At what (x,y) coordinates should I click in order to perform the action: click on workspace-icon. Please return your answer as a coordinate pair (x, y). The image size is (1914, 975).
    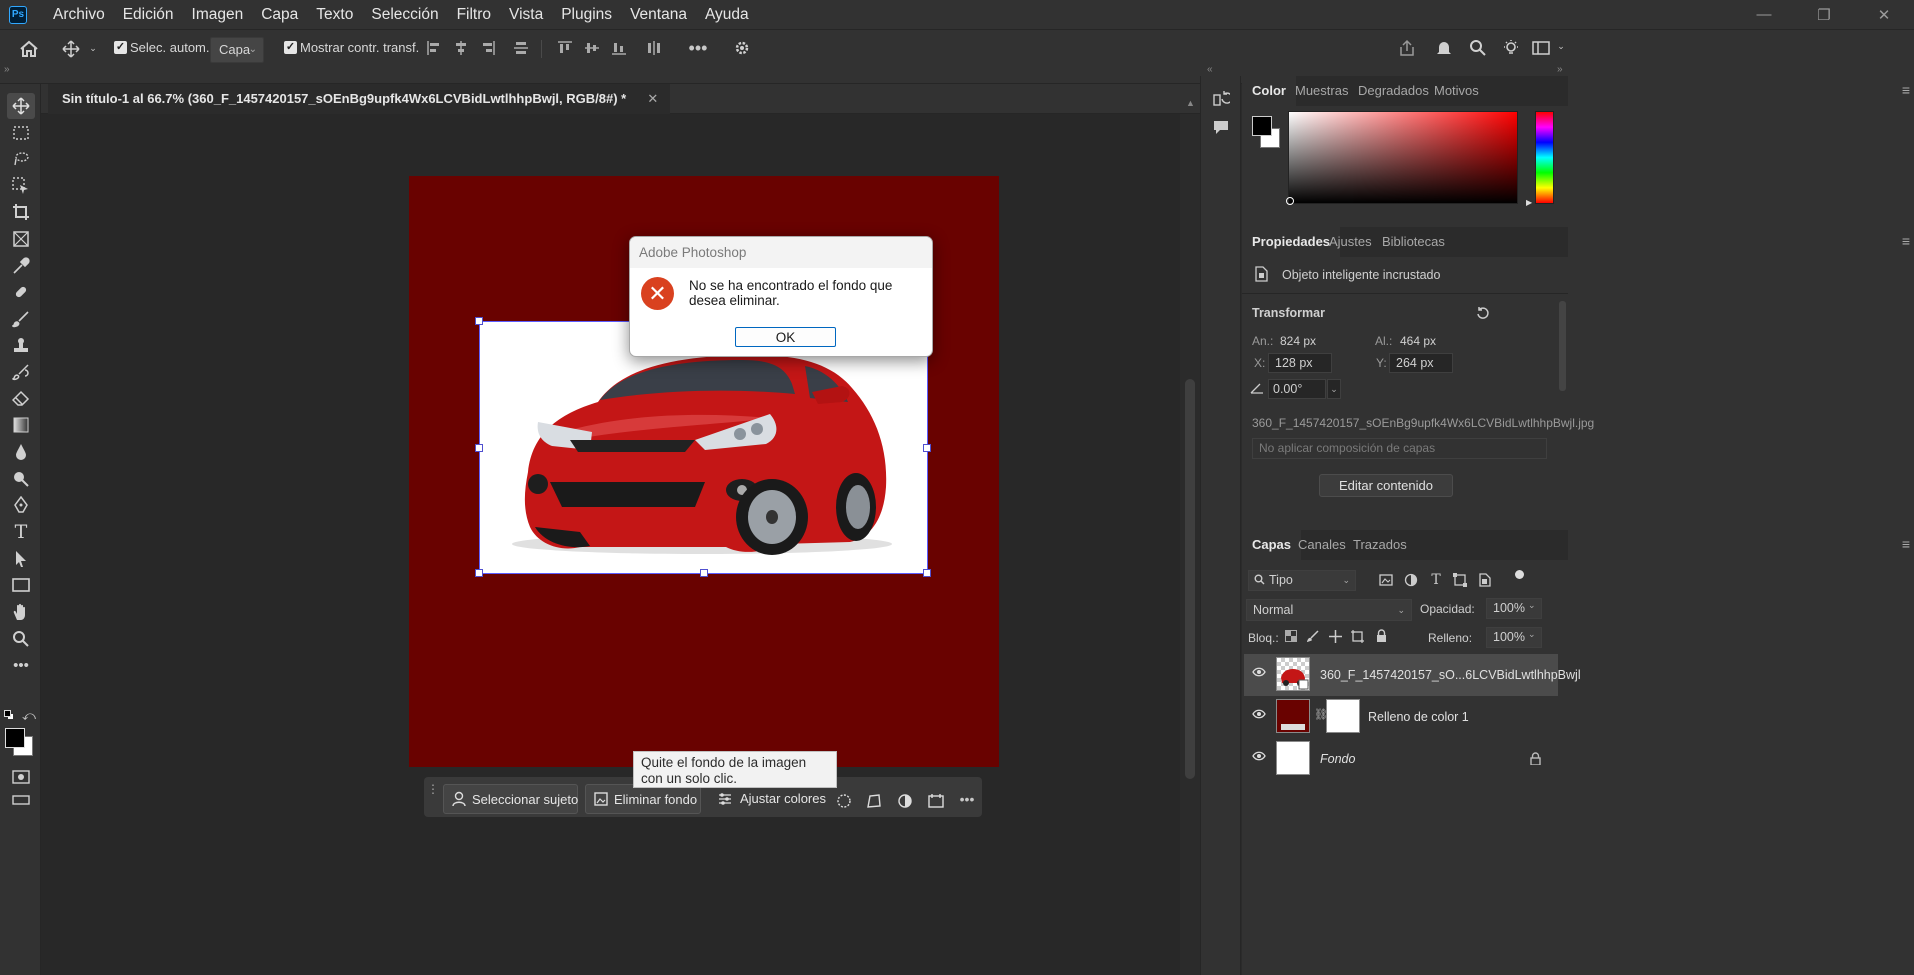
    Looking at the image, I should click on (1541, 48).